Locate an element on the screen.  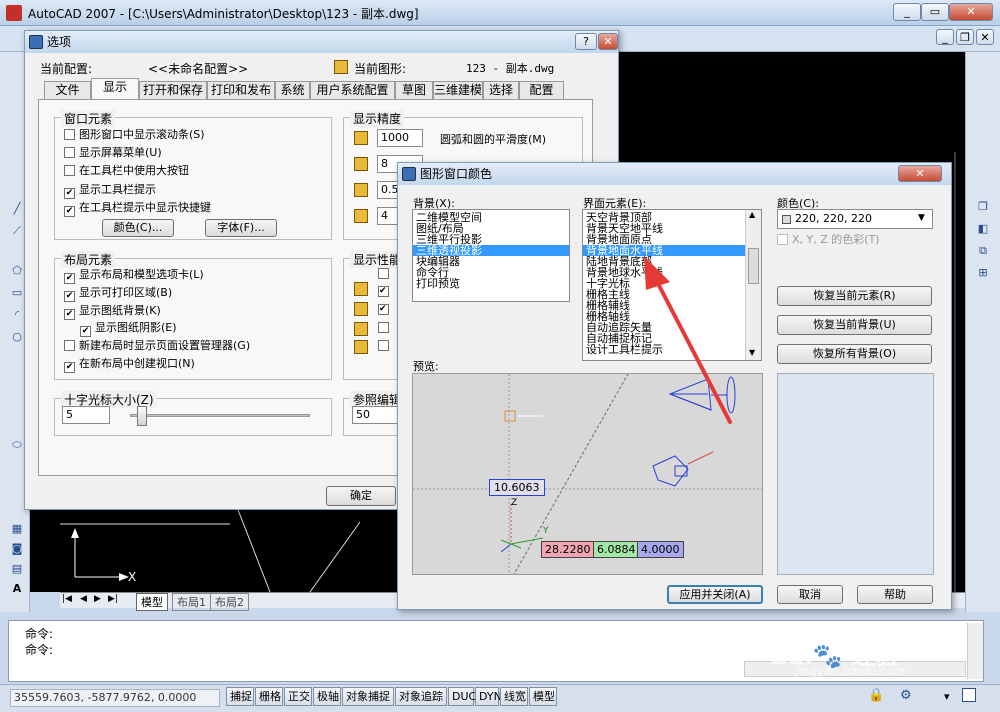
mirror-tool-icon: ◧ is located at coordinates (983, 229).